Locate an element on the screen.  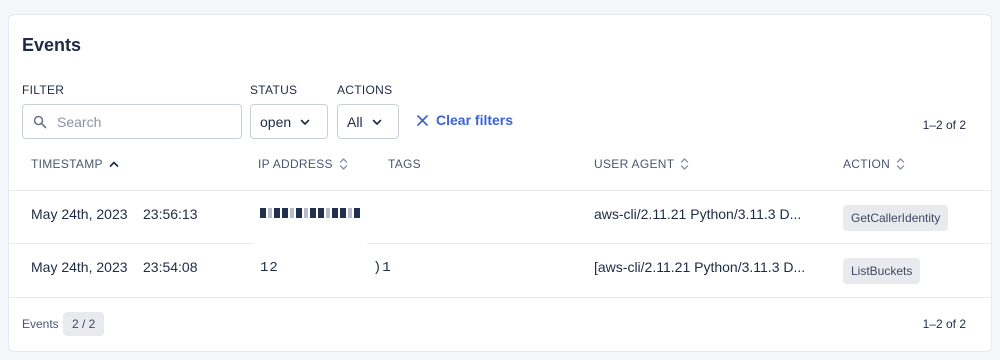
column-label-action: ACTION is located at coordinates (867, 164).